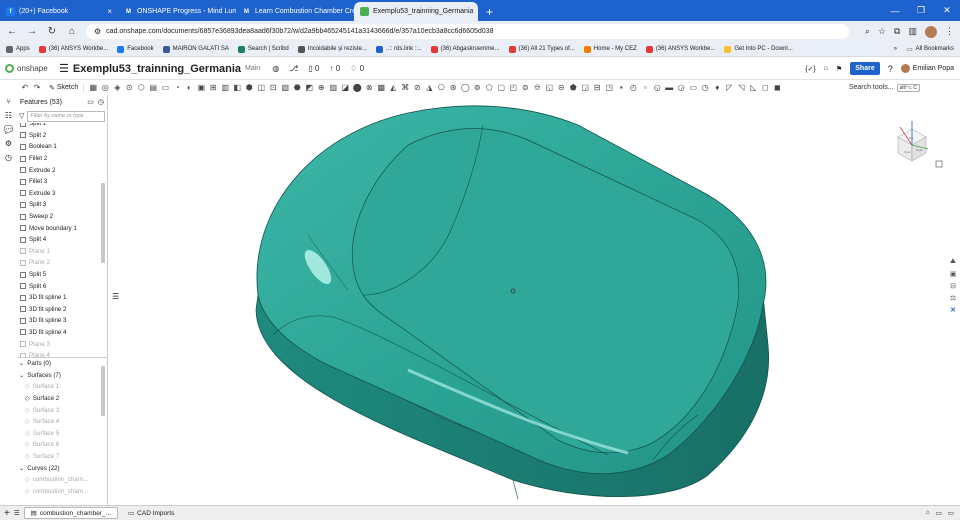 Image resolution: width=960 pixels, height=520 pixels. Describe the element at coordinates (62, 263) in the screenshot. I see `feature-item: Plane 2` at that location.